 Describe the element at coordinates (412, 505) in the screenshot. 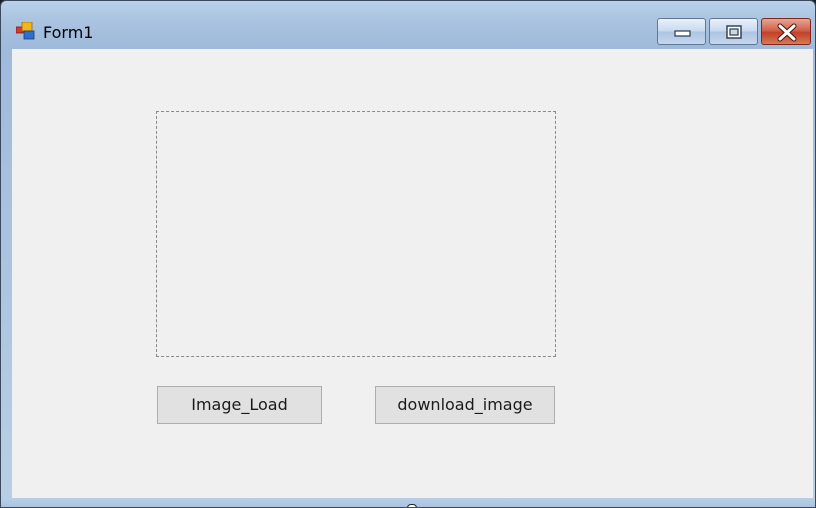

I see `mouse-cursor-icon` at that location.